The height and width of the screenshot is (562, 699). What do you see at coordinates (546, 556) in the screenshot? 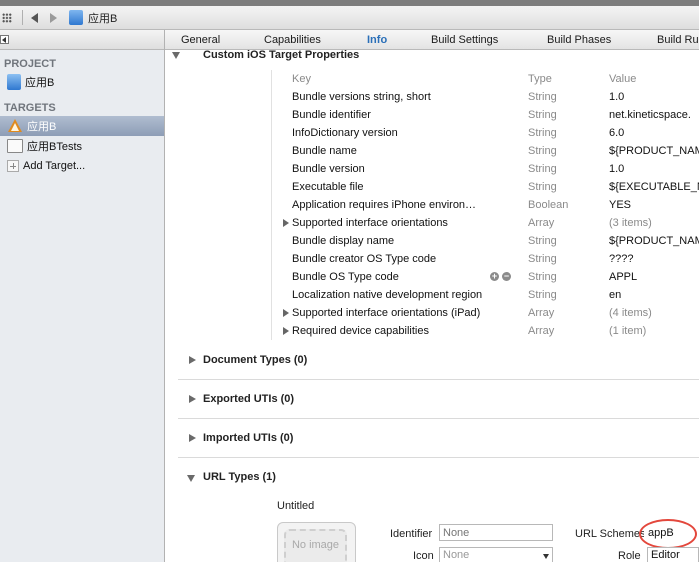
I see `chevron-down-icon` at bounding box center [546, 556].